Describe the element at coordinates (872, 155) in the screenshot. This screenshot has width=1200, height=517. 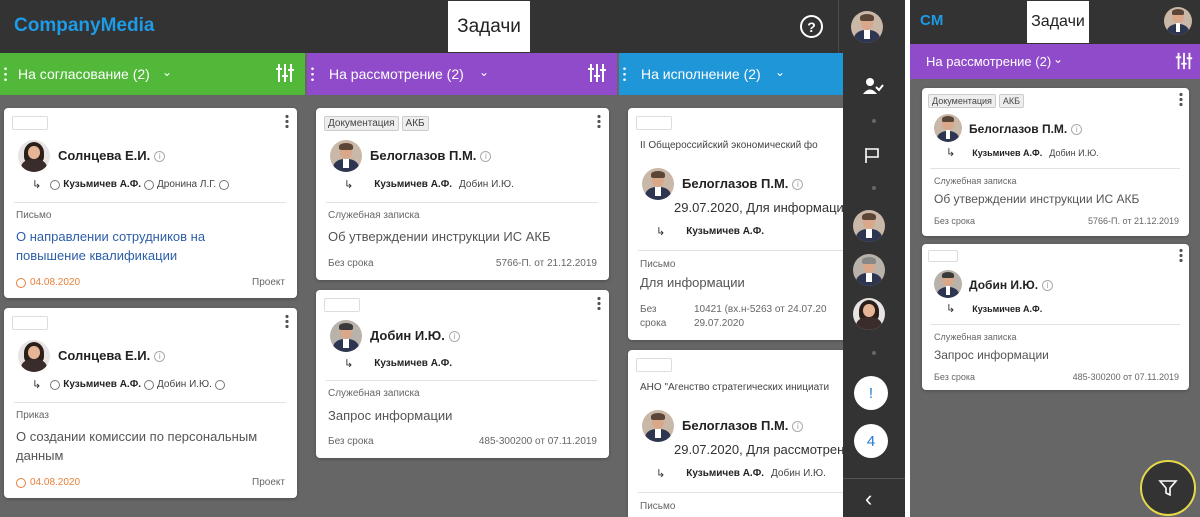
I see `flag-icon` at that location.